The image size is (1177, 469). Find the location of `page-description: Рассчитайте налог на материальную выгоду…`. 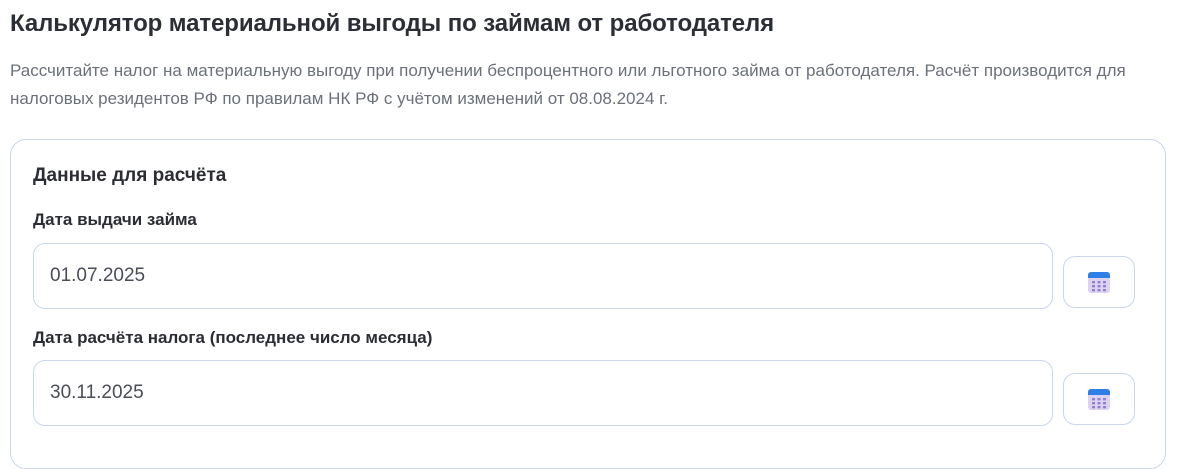

page-description: Рассчитайте налог на материальную выгоду… is located at coordinates (568, 84).